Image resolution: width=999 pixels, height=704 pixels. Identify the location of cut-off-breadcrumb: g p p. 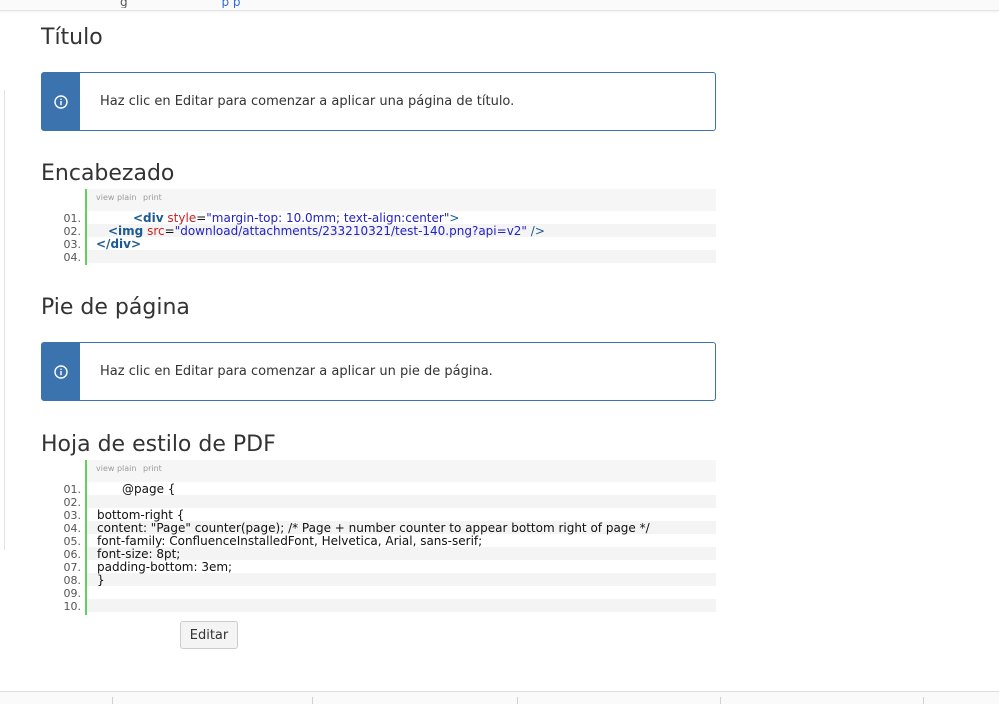
(180, 4).